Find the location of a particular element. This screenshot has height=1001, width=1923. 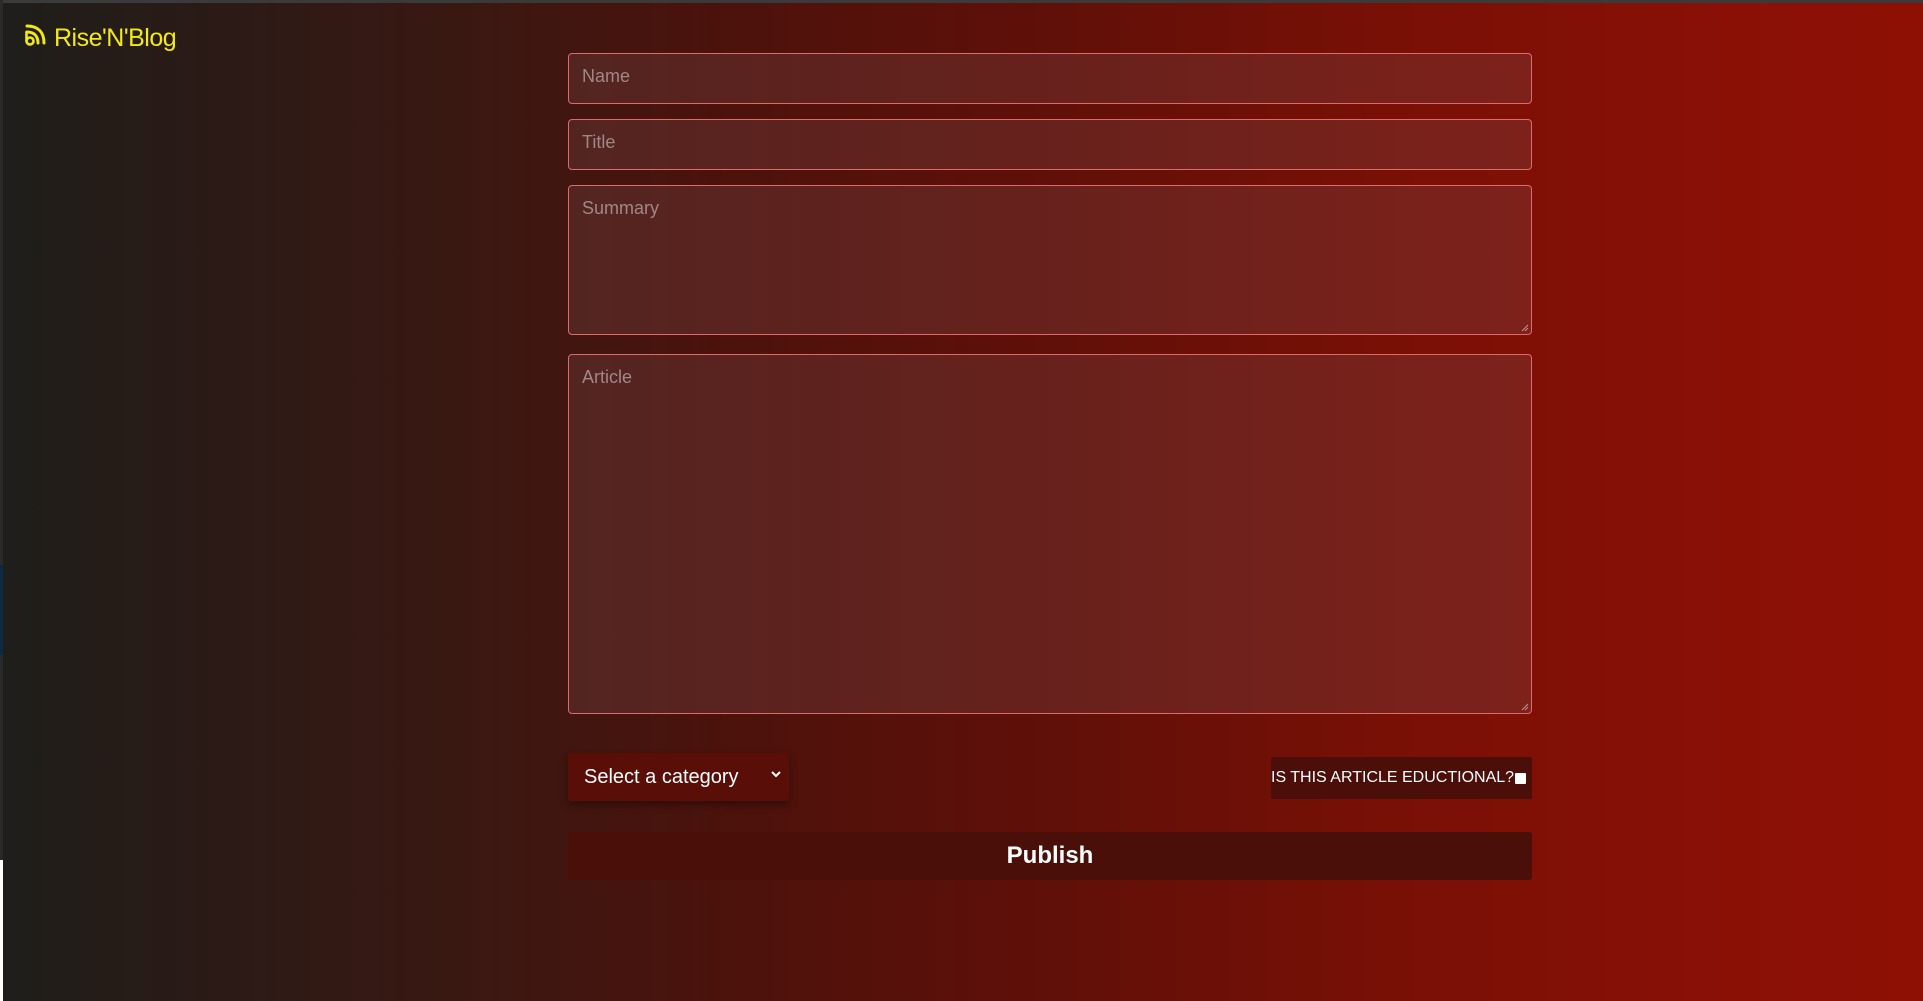

window-top-border is located at coordinates (961, 1).